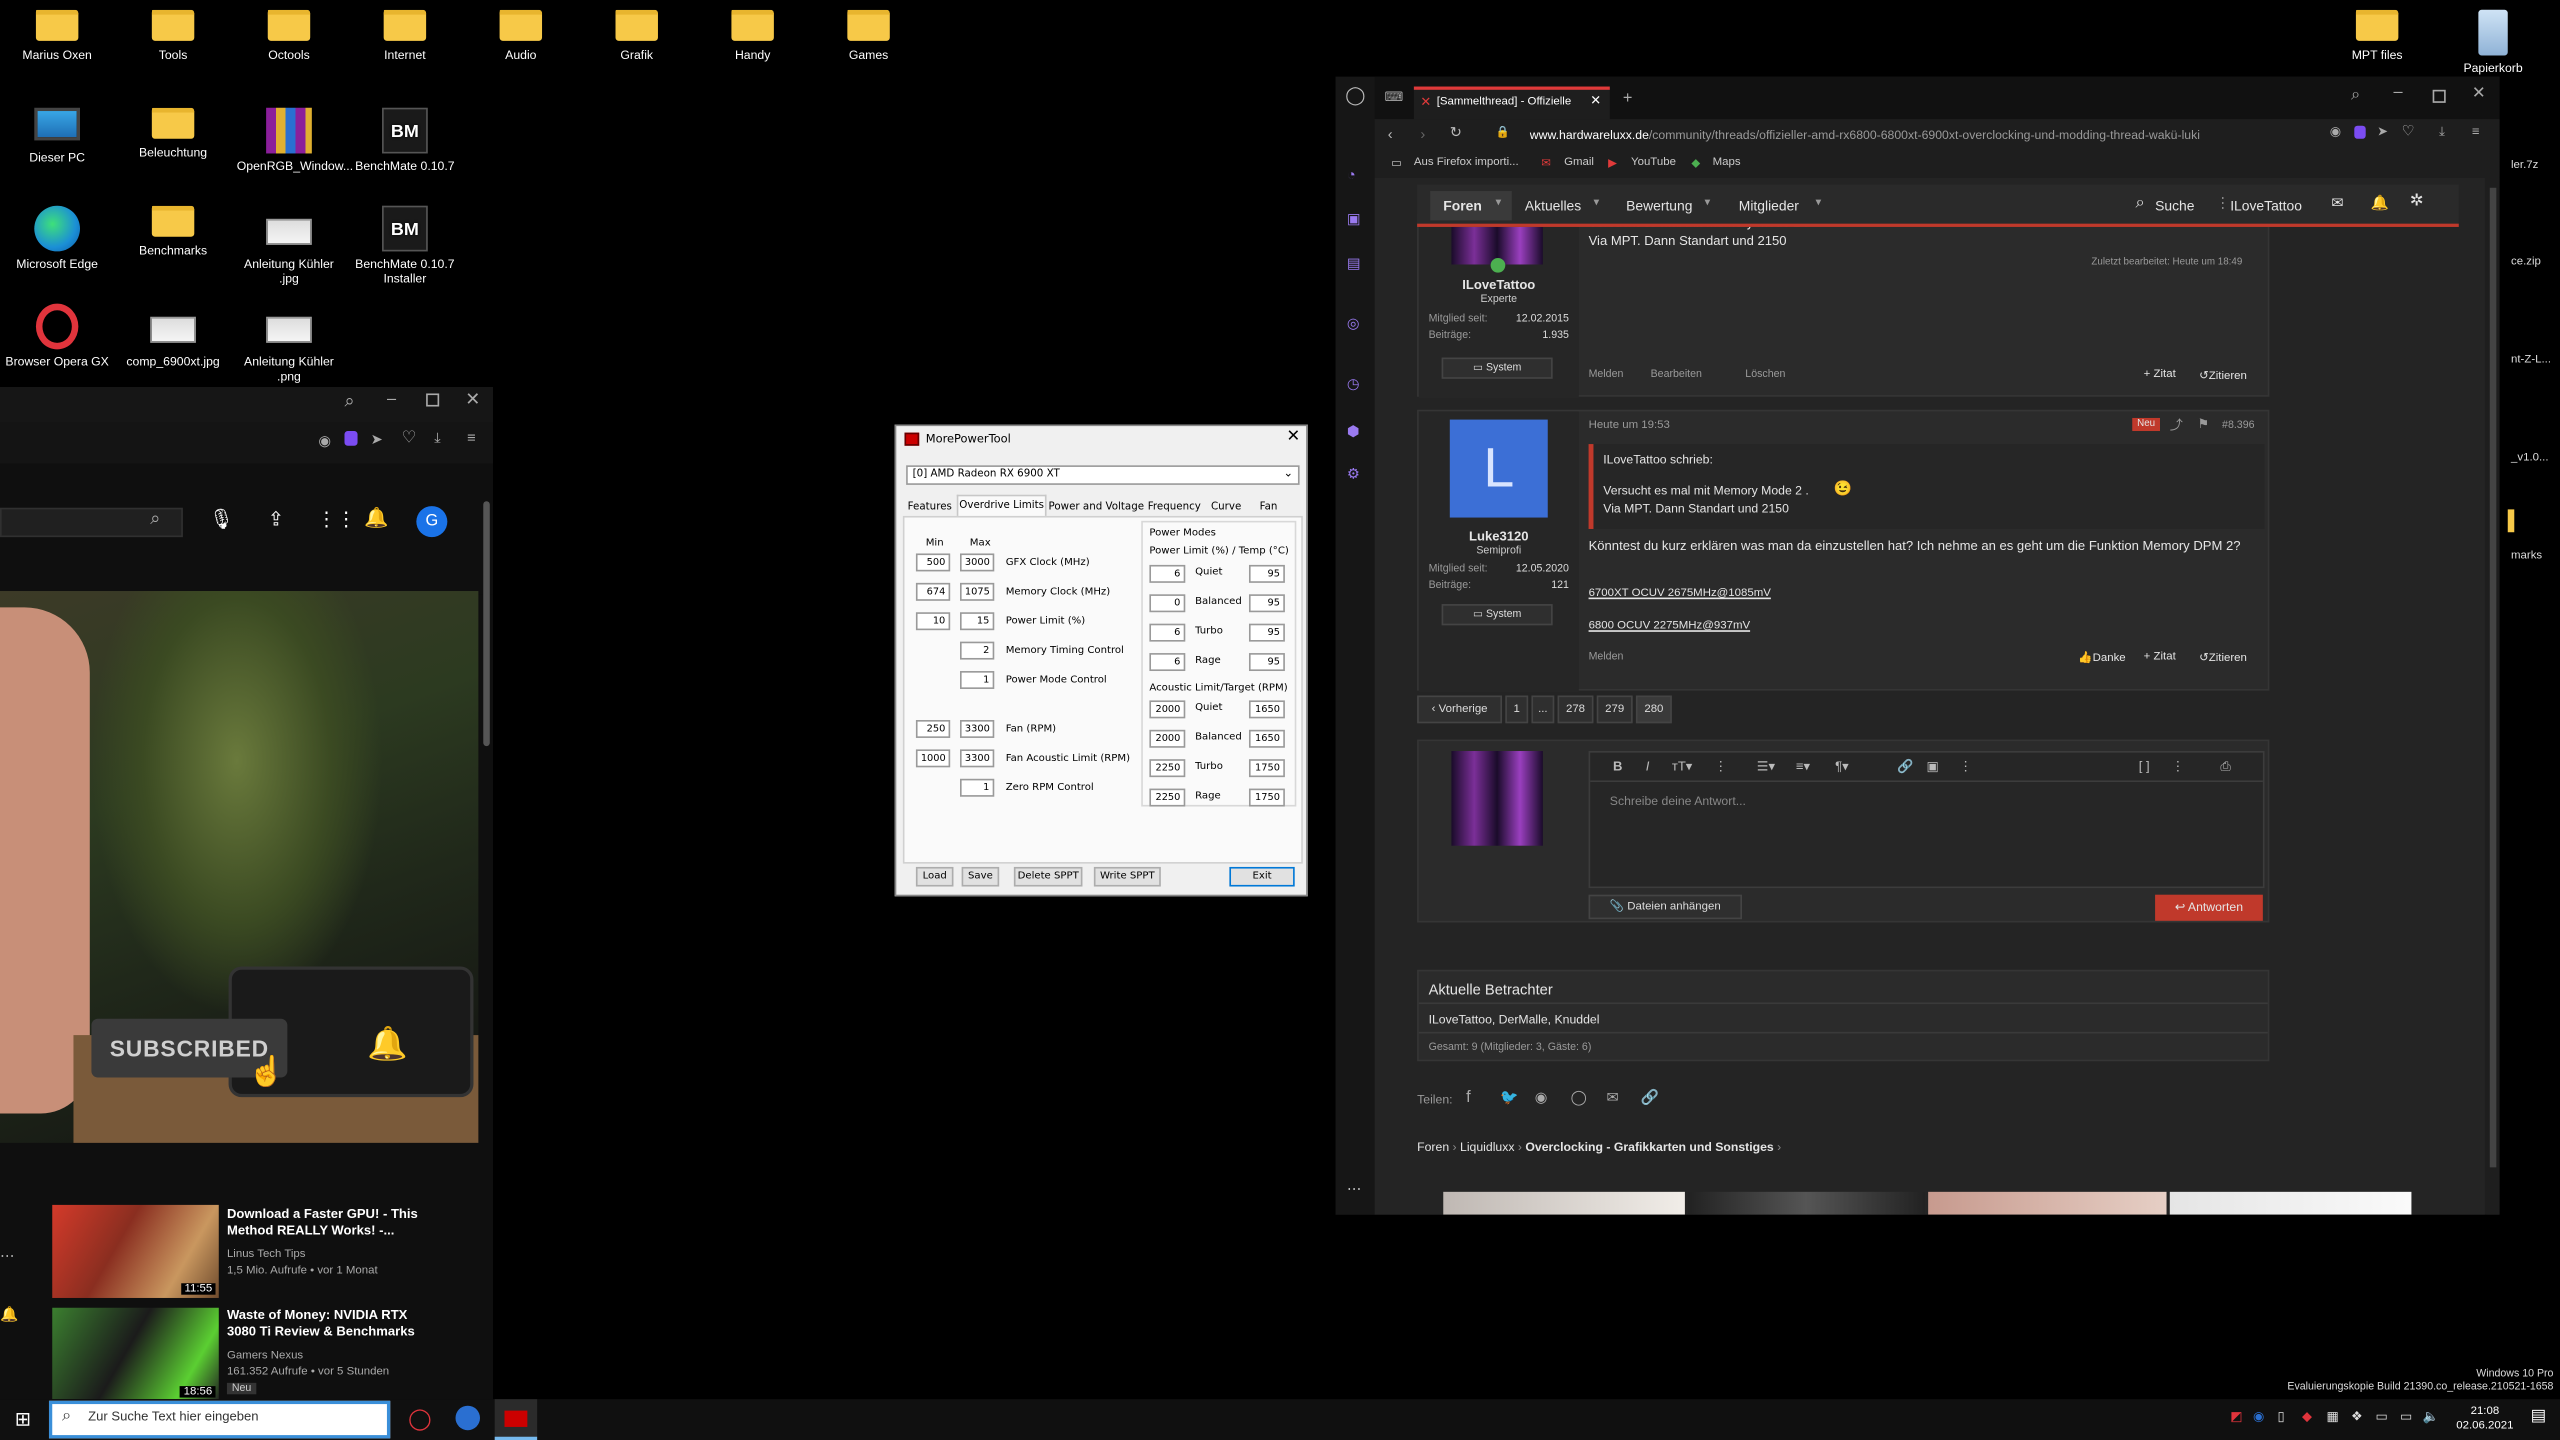  Describe the element at coordinates (1905, 766) in the screenshot. I see `link-icon: 🔗` at that location.